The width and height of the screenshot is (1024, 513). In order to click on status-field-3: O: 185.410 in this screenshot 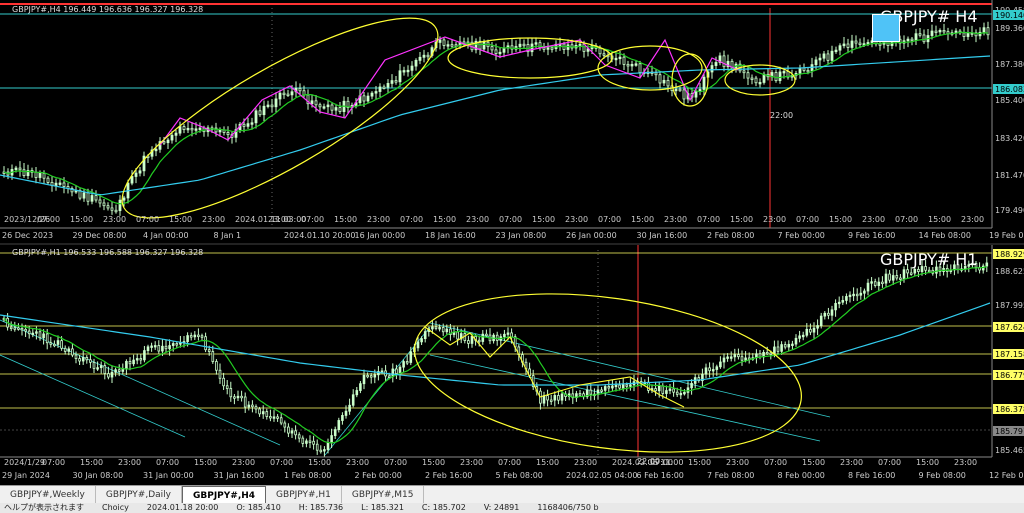, I will do `click(258, 507)`.